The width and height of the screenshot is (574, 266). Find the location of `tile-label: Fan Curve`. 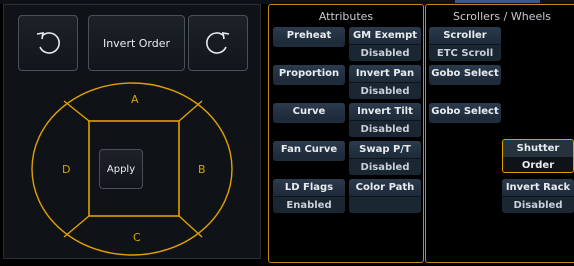

tile-label: Fan Curve is located at coordinates (309, 149).